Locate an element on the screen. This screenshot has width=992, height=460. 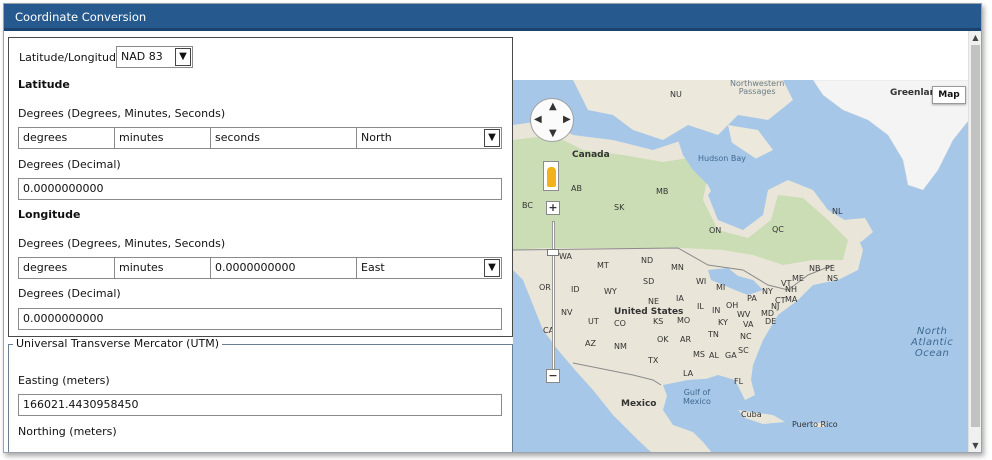
map-label-tn: TN is located at coordinates (713, 334).